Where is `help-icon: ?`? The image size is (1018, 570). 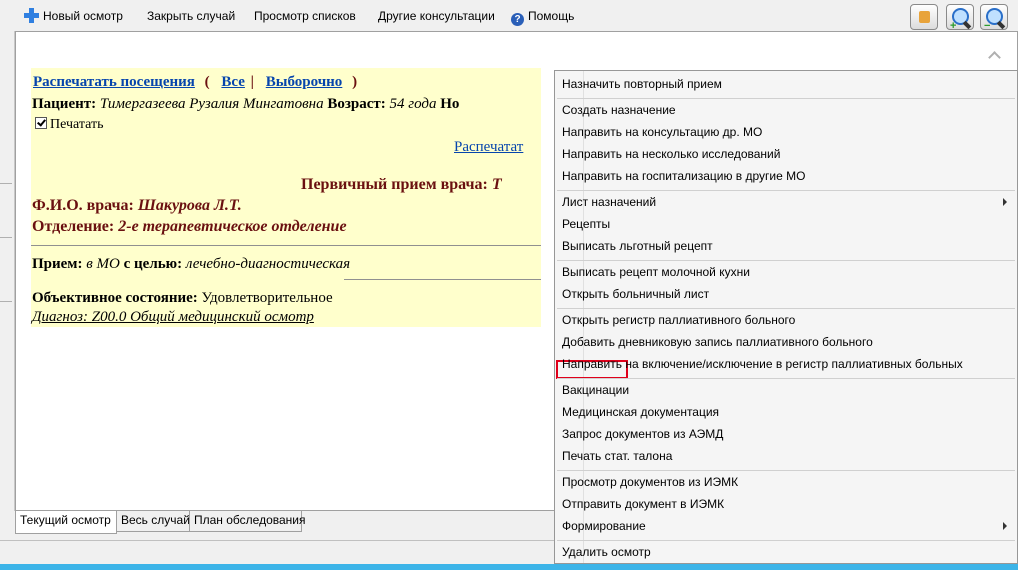 help-icon: ? is located at coordinates (517, 19).